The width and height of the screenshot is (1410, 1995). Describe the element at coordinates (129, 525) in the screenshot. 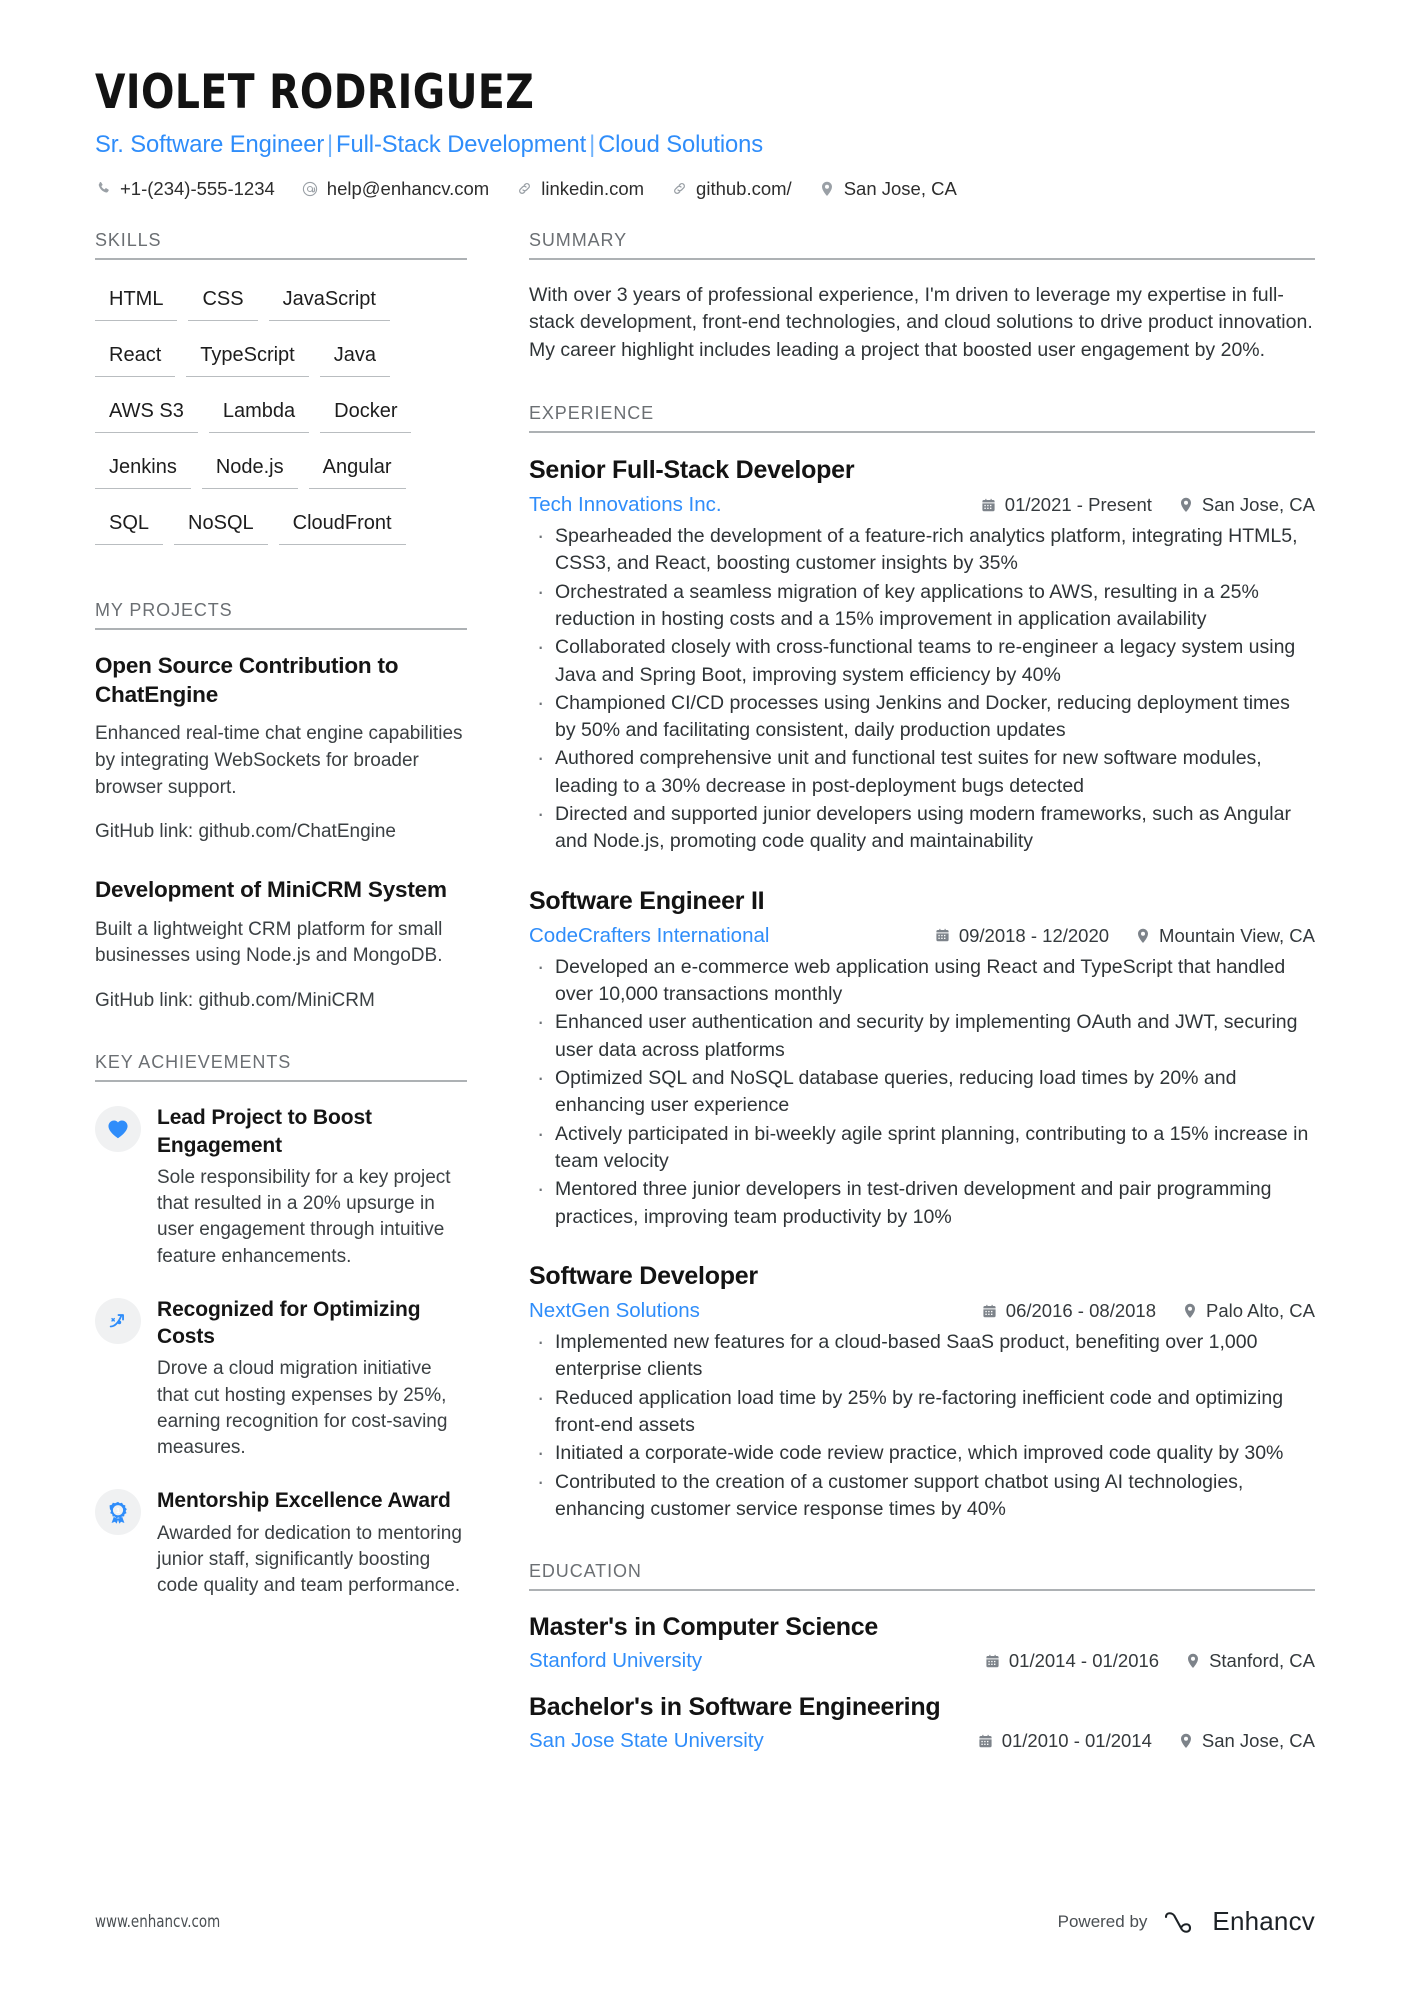

I see `skill-chip: SQL` at that location.